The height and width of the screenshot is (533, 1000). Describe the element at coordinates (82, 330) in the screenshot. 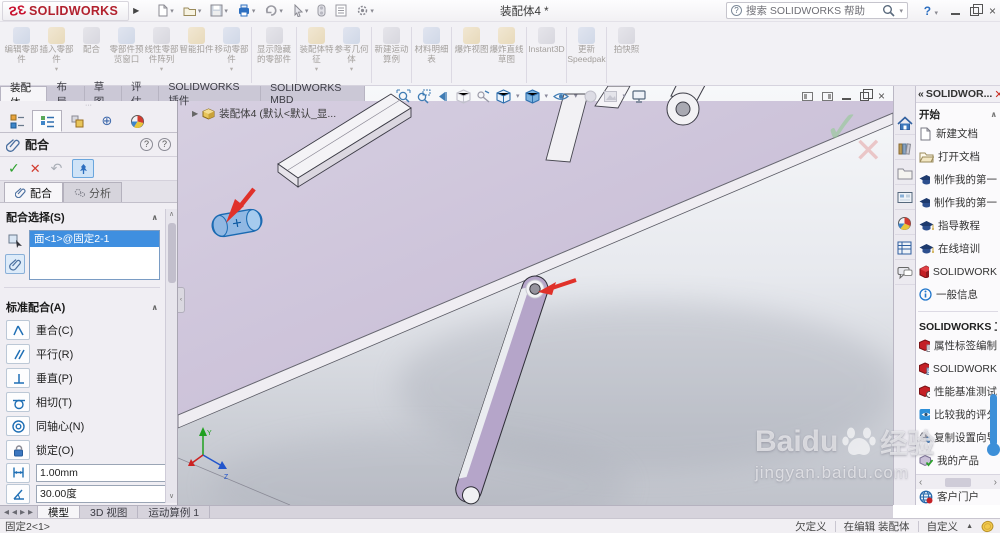

I see `coincident-mate-row: 重合(C)` at that location.